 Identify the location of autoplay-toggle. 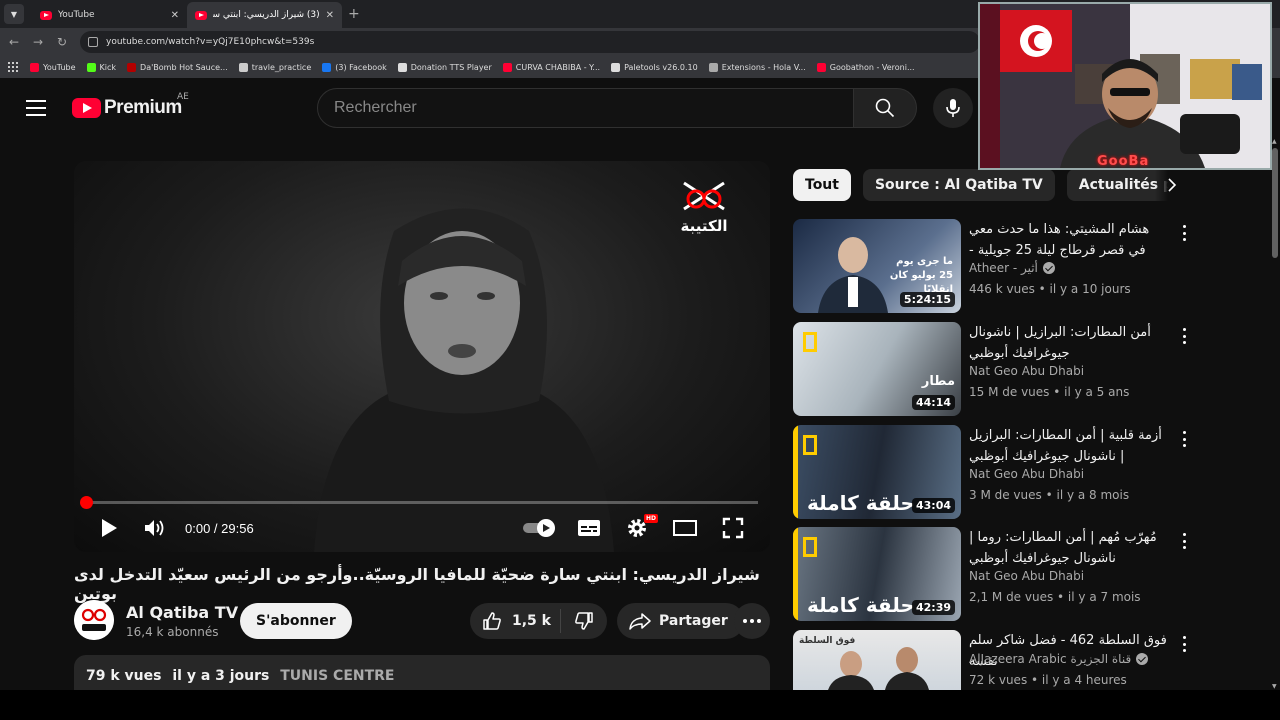
(540, 528).